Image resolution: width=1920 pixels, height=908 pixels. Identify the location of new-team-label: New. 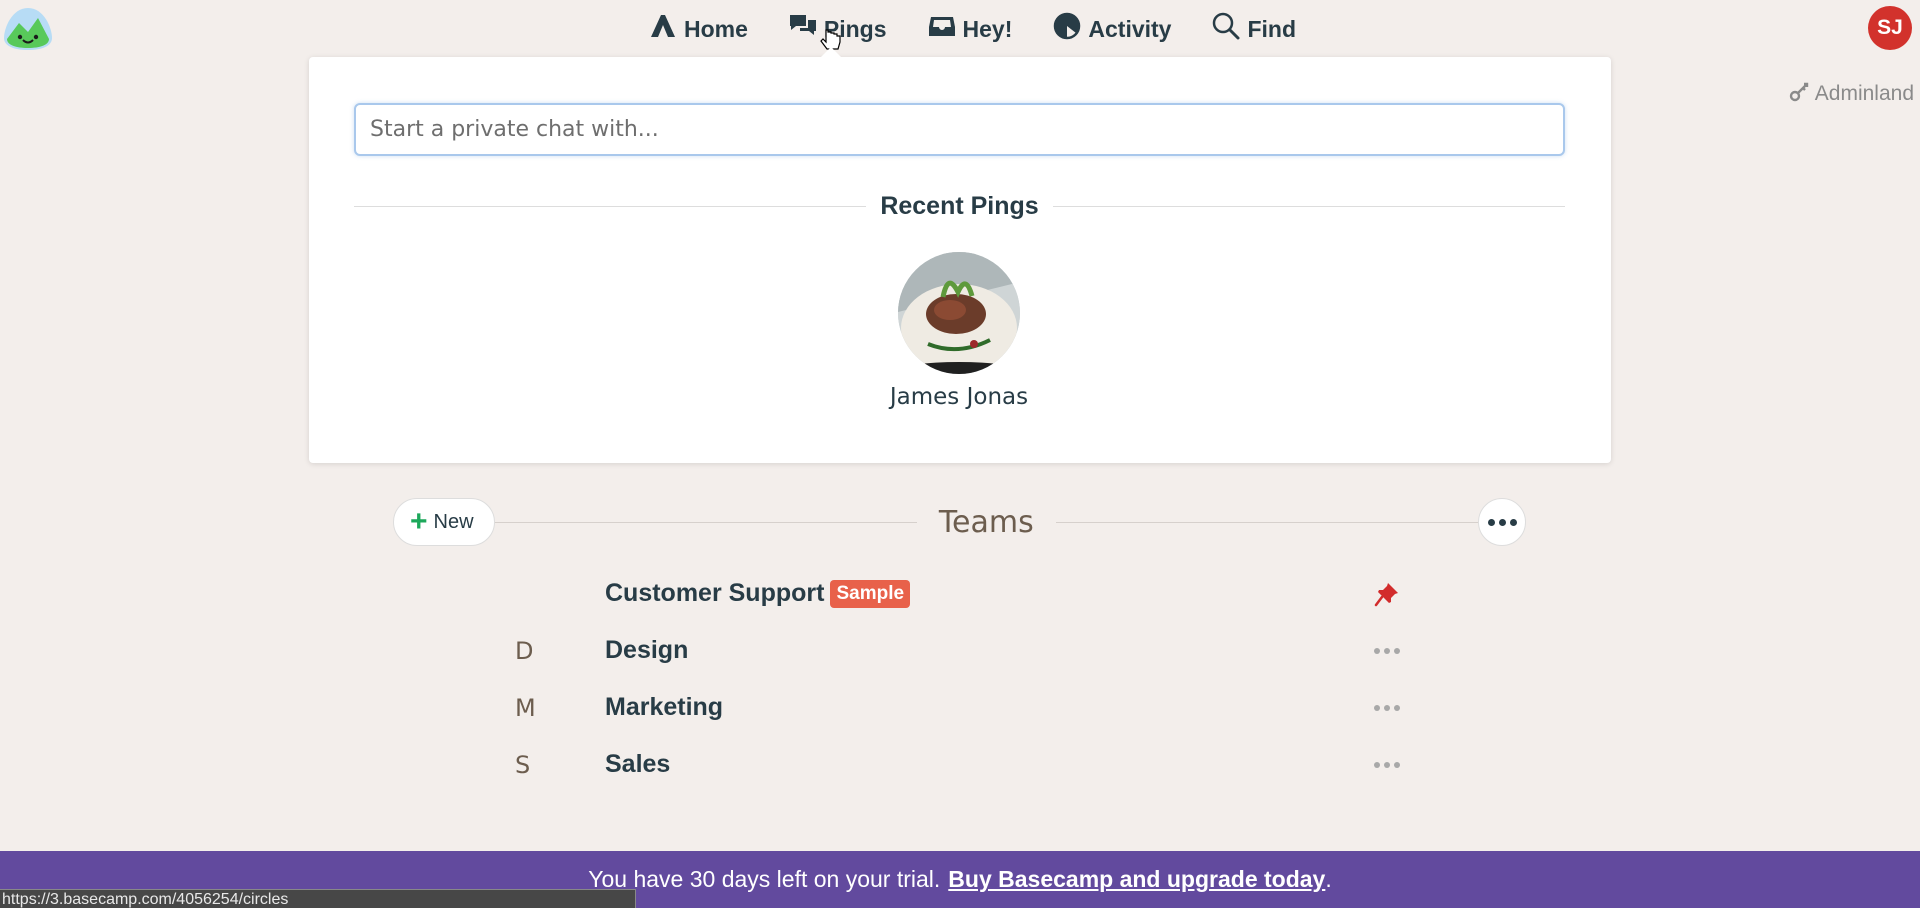
(453, 521).